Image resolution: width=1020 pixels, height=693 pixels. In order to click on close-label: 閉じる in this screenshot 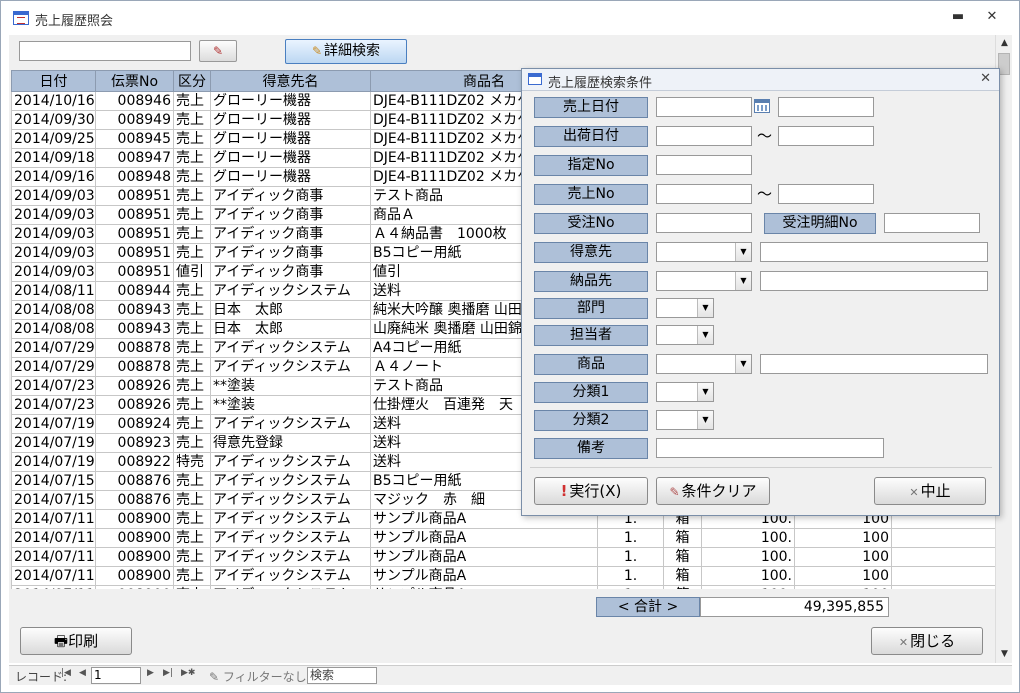, I will do `click(933, 641)`.